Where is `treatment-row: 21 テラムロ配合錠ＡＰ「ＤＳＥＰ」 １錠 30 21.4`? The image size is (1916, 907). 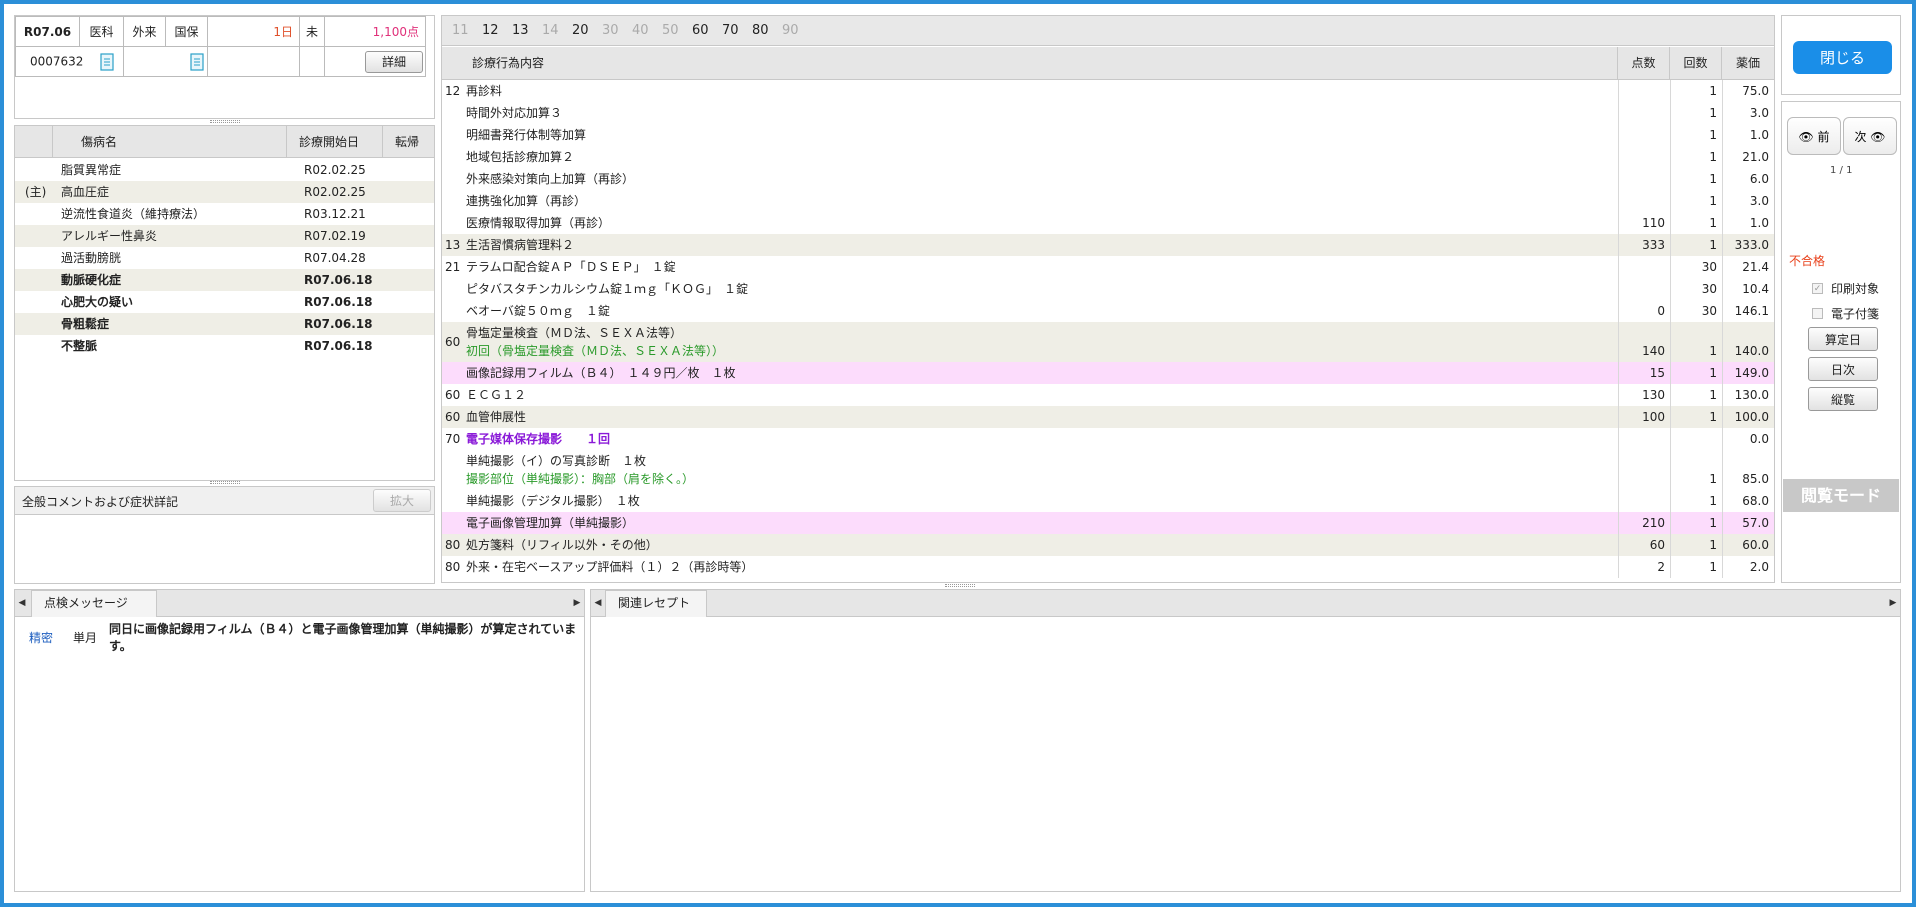
treatment-row: 21 テラムロ配合錠ＡＰ「ＤＳＥＰ」 １錠 30 21.4 is located at coordinates (1108, 267).